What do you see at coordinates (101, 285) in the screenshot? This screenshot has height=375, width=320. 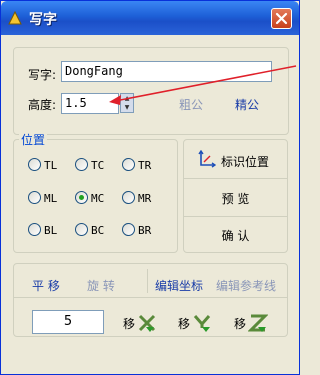 I see `tab-rotate: 旋 转` at bounding box center [101, 285].